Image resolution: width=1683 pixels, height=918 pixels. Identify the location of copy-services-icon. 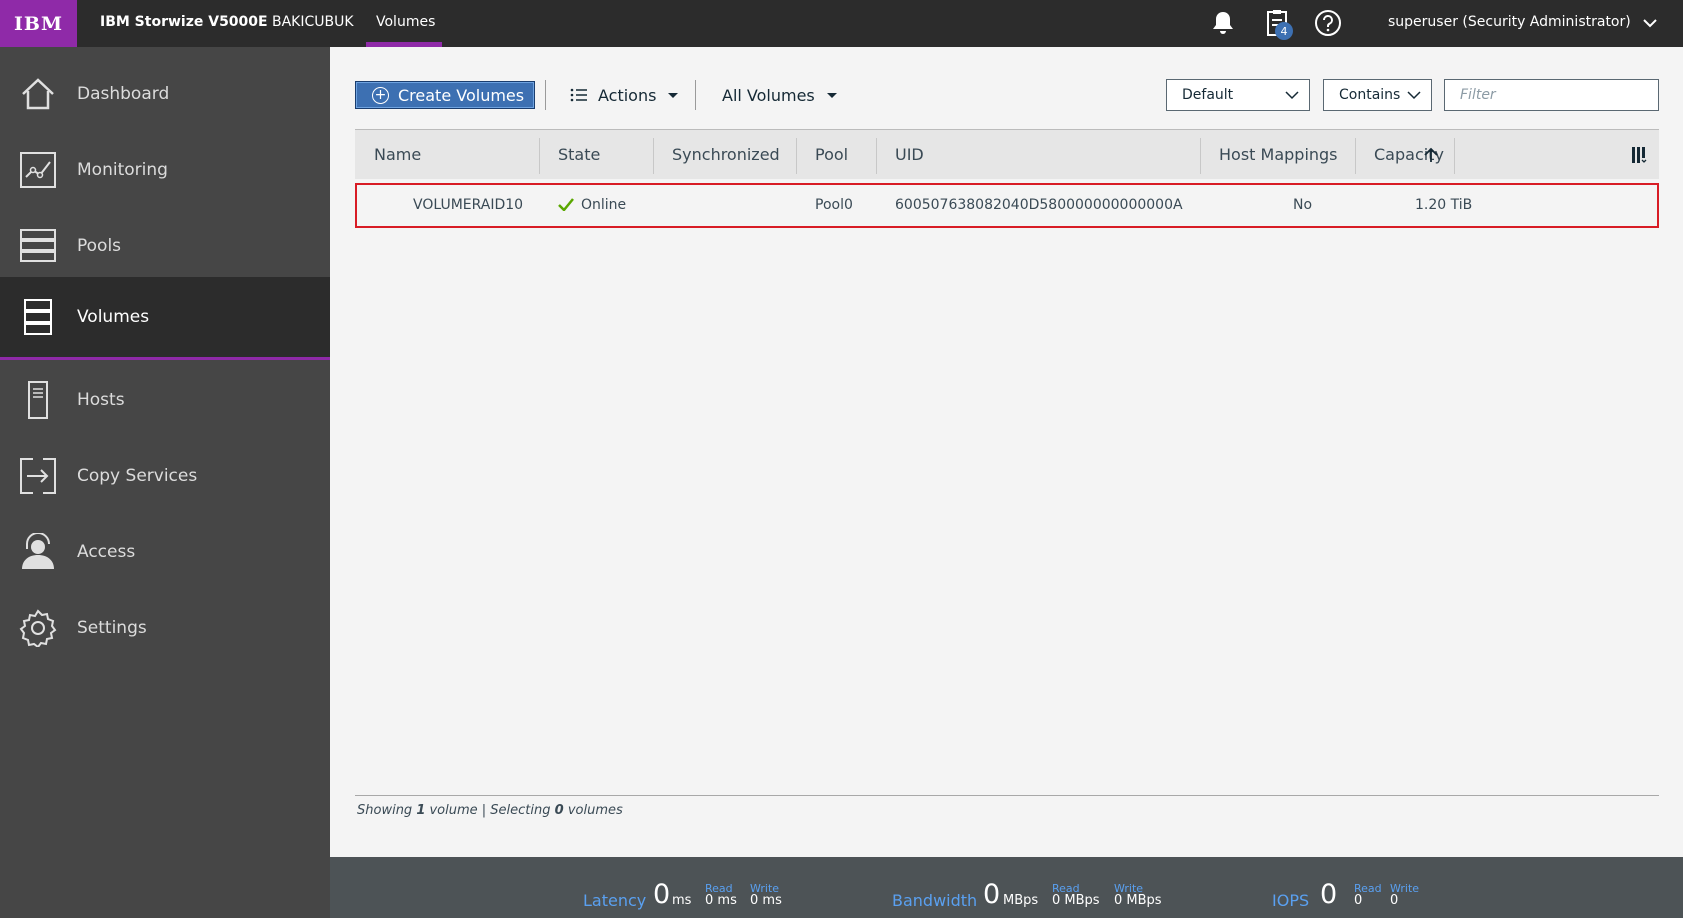
(38, 476).